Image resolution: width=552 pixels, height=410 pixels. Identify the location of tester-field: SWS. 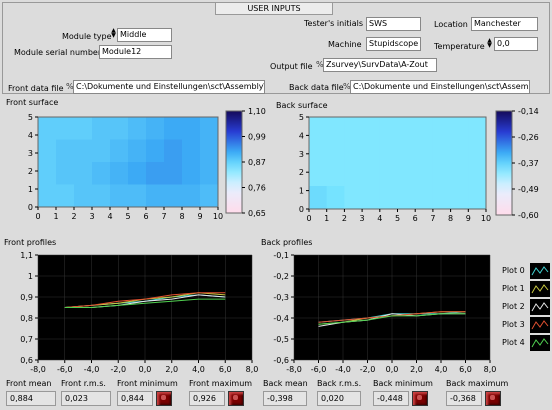
(393, 24).